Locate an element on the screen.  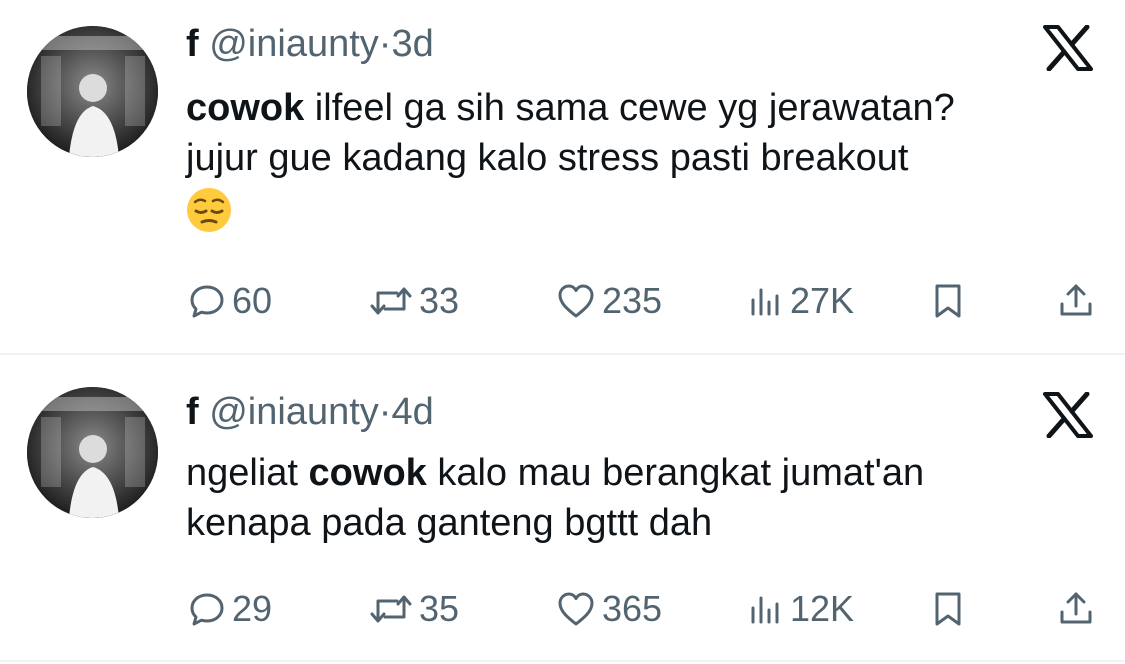
timestamp: 3d is located at coordinates (412, 44).